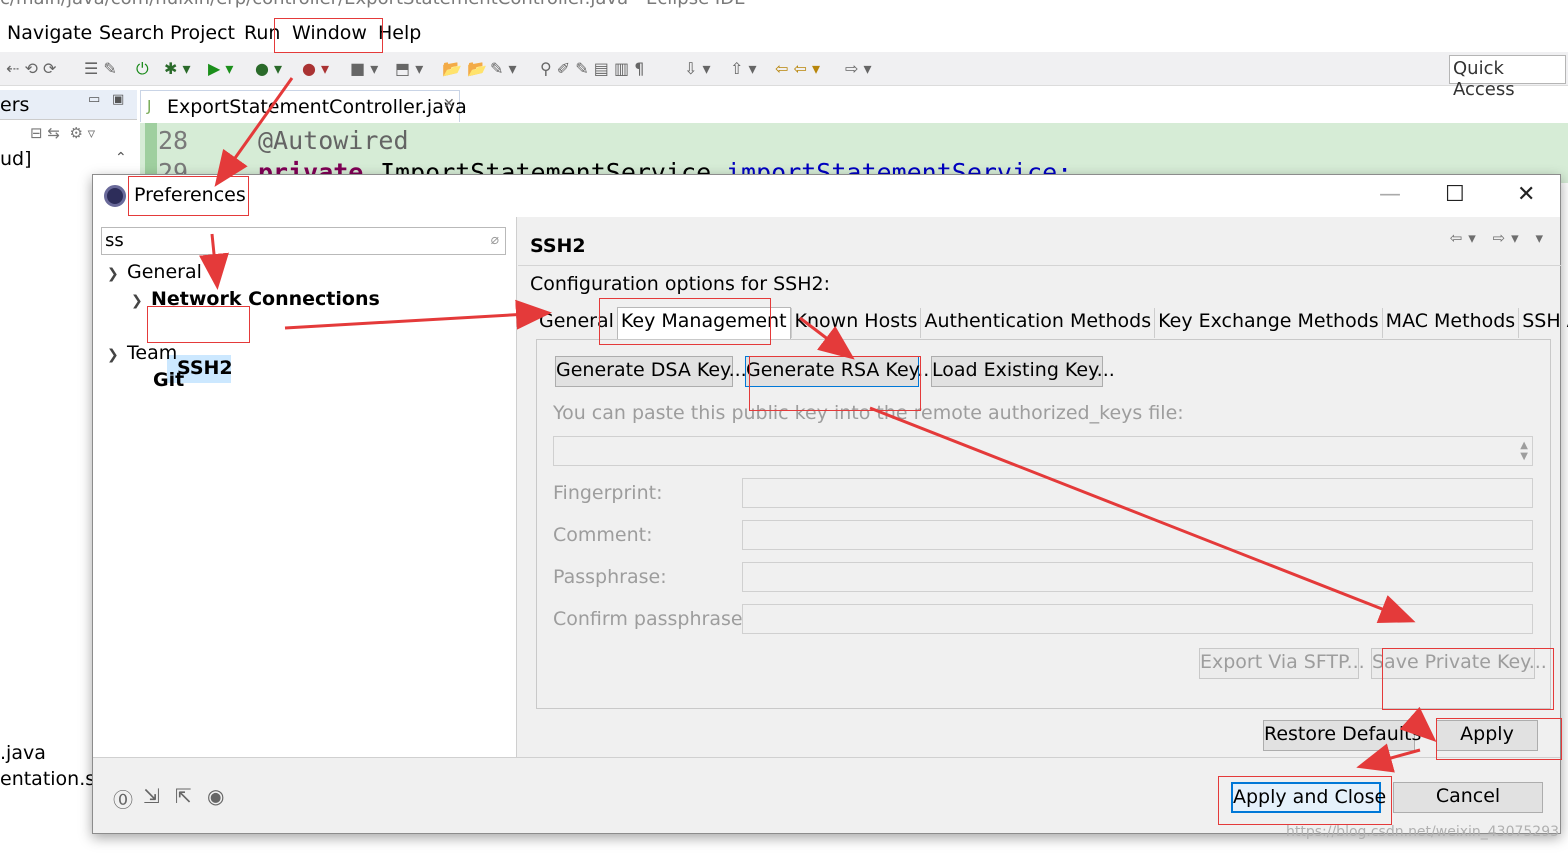 This screenshot has height=854, width=1568. Describe the element at coordinates (1423, 832) in the screenshot. I see `watermark: https://blog.csdn.net/weixin_43075293` at that location.